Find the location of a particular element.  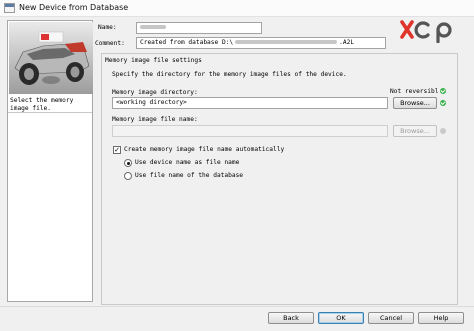

file-name-status-icon is located at coordinates (443, 131).